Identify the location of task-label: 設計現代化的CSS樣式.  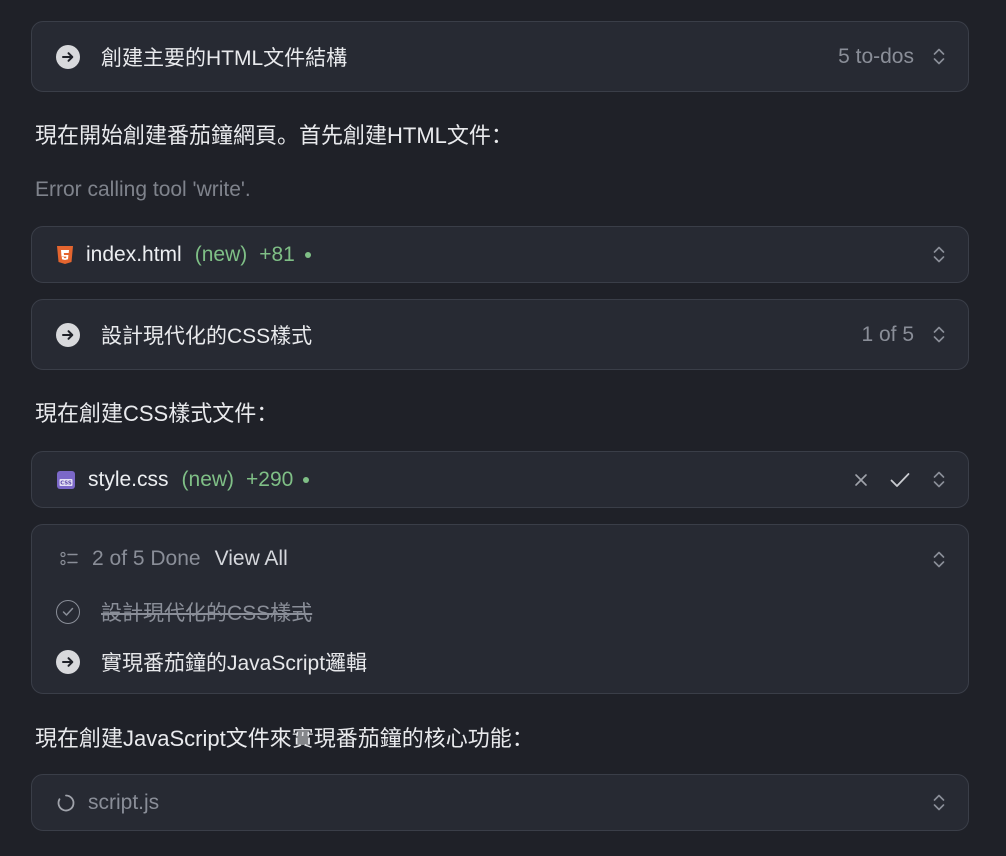
(207, 336).